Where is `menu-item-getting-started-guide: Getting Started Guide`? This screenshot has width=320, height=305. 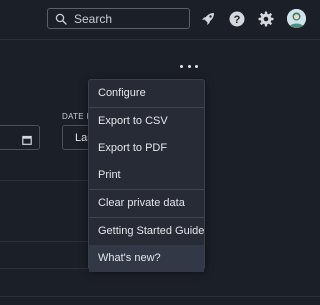 menu-item-getting-started-guide: Getting Started Guide is located at coordinates (146, 231).